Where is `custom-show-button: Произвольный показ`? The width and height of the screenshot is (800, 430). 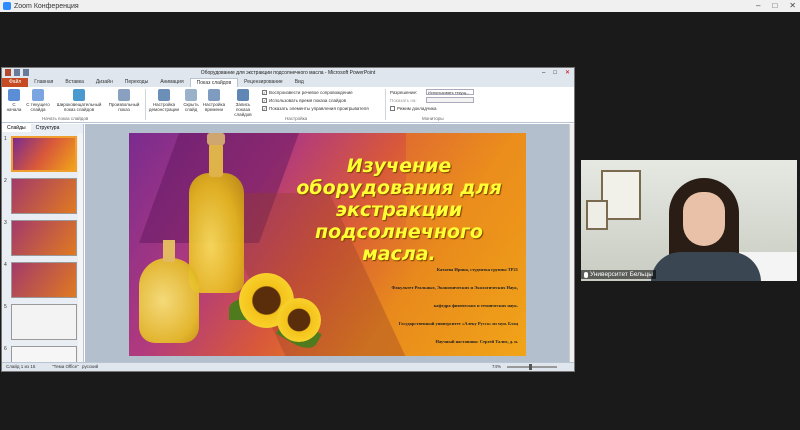
custom-show-button: Произвольный показ is located at coordinates (124, 100).